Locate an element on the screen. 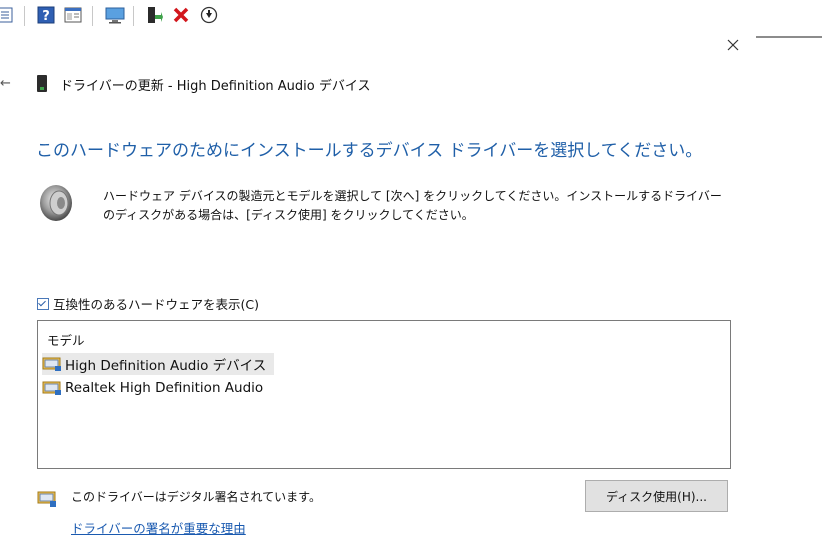 The height and width of the screenshot is (549, 822). compatible-hardware-toggle: 互換性のあるハードウェアを表示(C) is located at coordinates (148, 303).